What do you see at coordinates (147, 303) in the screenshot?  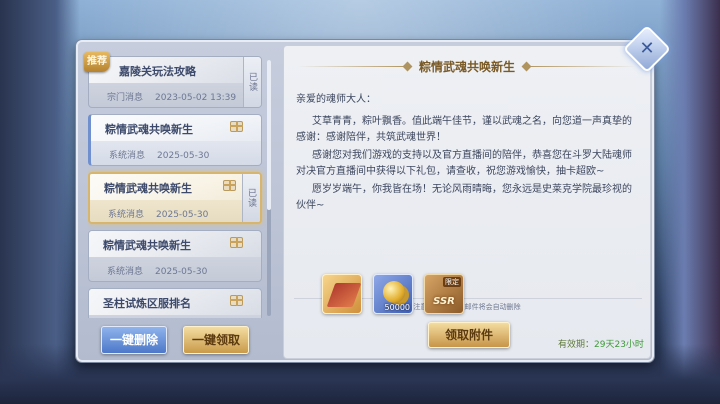 I see `mail-item-title: 圣柱试炼区服排名` at bounding box center [147, 303].